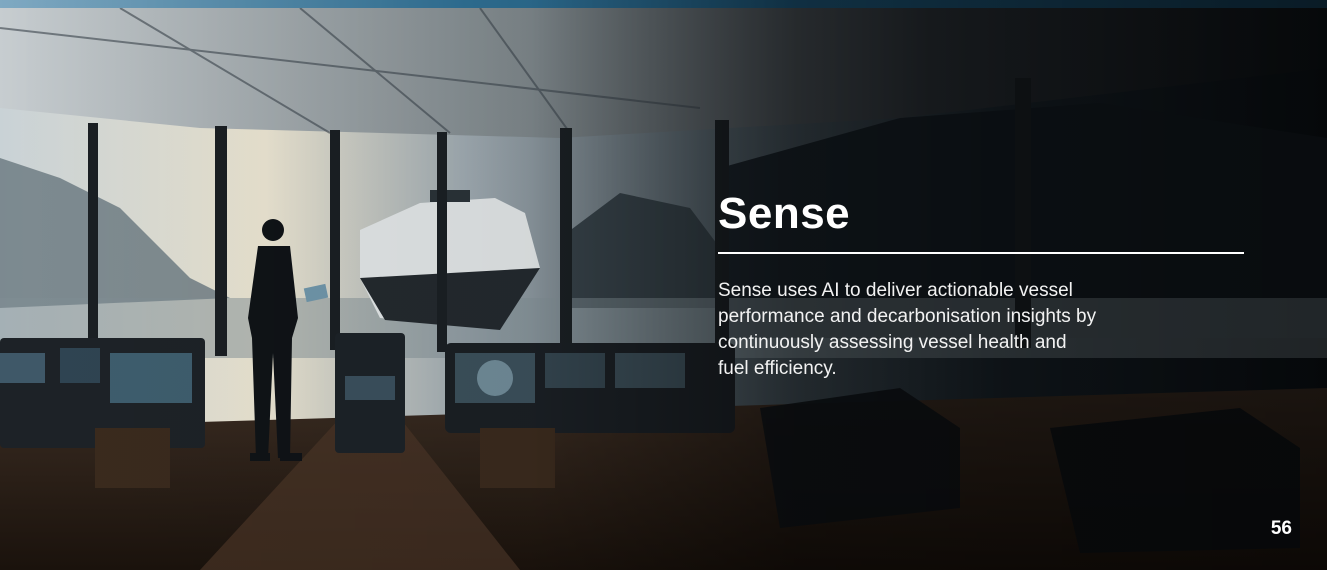 The image size is (1327, 570). I want to click on slide-title: Sense, so click(784, 213).